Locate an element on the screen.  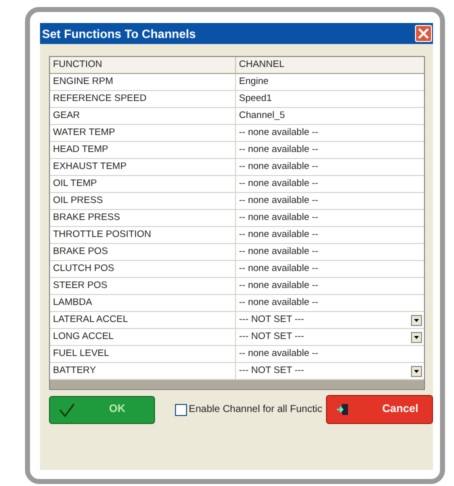
table-cell: LONG ACCEL is located at coordinates (143, 337).